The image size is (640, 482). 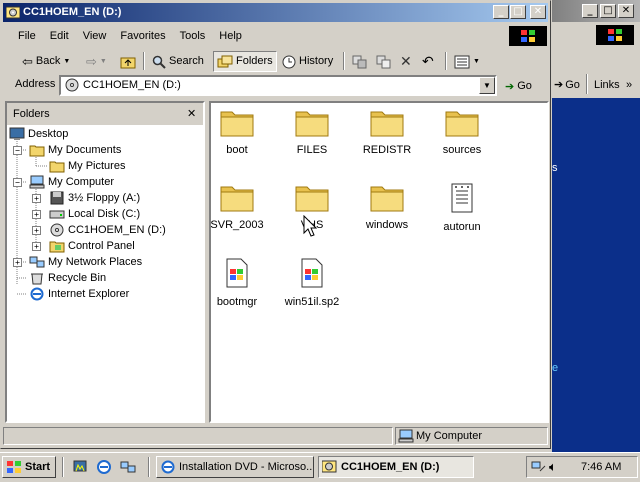 I want to click on maximize-button: □, so click(x=518, y=12).